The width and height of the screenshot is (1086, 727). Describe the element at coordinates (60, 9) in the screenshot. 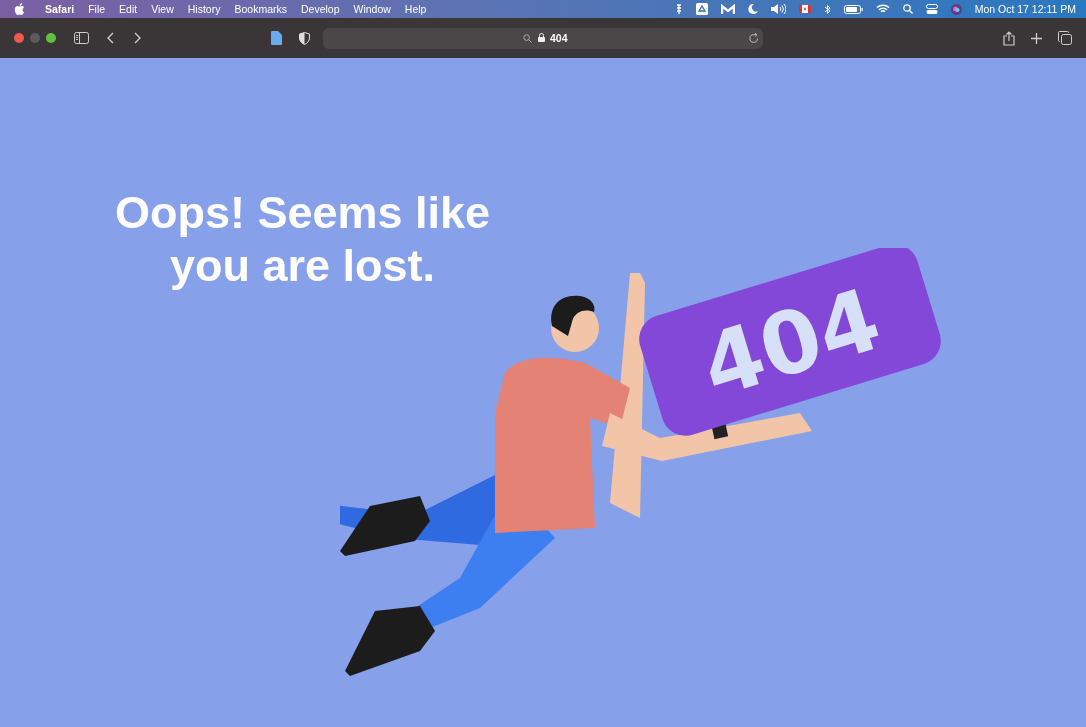

I see `menu-item: Safari` at that location.